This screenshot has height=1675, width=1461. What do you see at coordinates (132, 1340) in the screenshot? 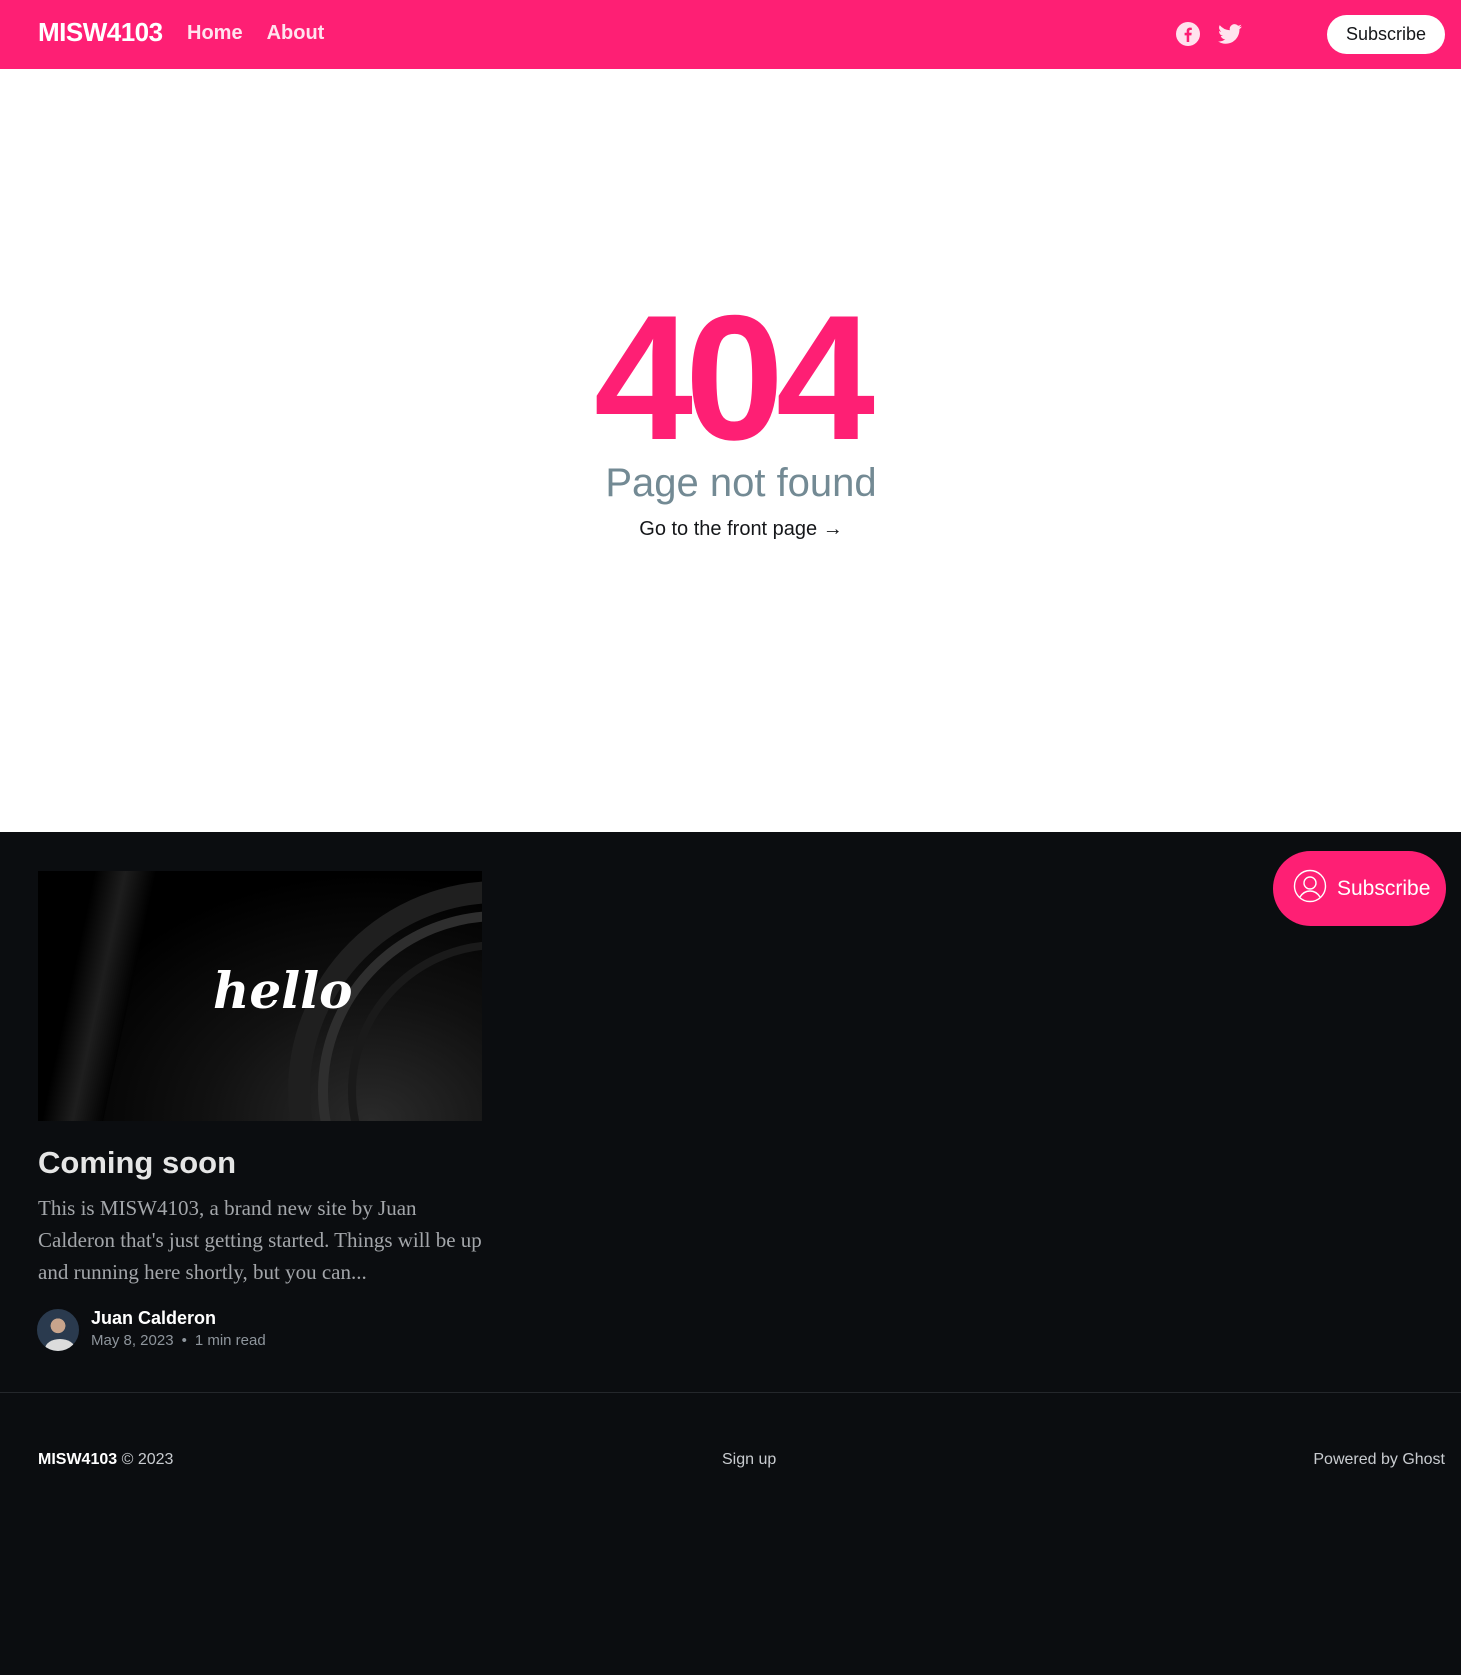
I see `post-date: May 8, 2023` at bounding box center [132, 1340].